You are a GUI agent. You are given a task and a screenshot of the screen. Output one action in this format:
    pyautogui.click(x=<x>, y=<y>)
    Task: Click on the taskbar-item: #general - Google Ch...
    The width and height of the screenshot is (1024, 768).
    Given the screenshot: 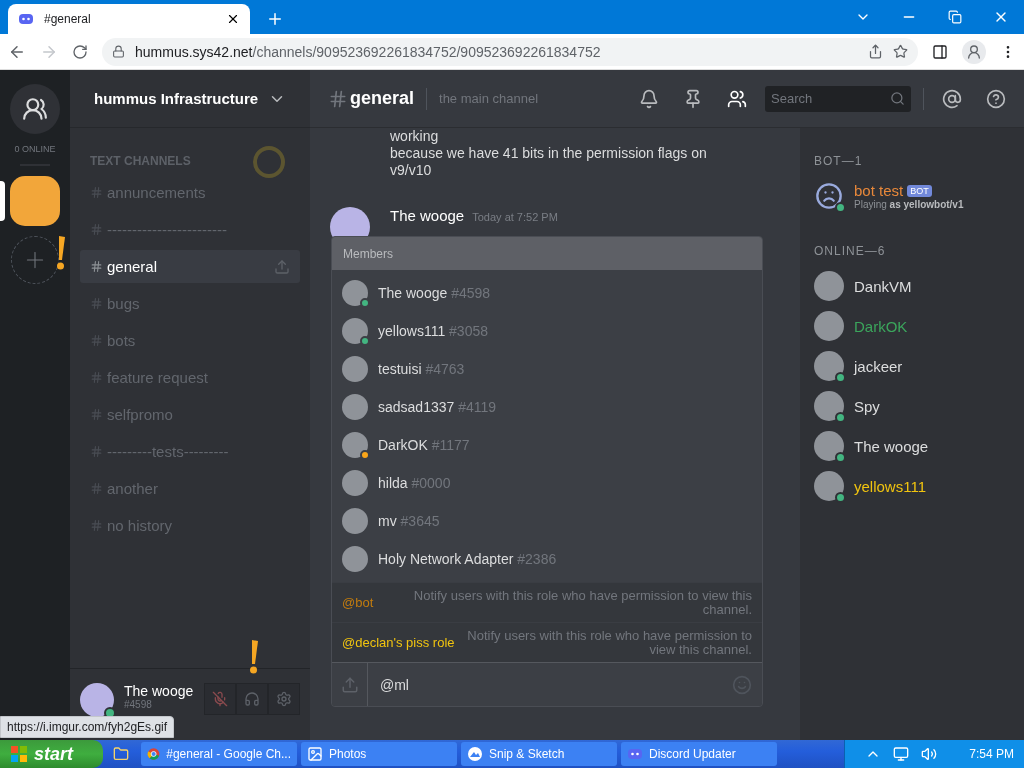 What is the action you would take?
    pyautogui.click(x=219, y=754)
    